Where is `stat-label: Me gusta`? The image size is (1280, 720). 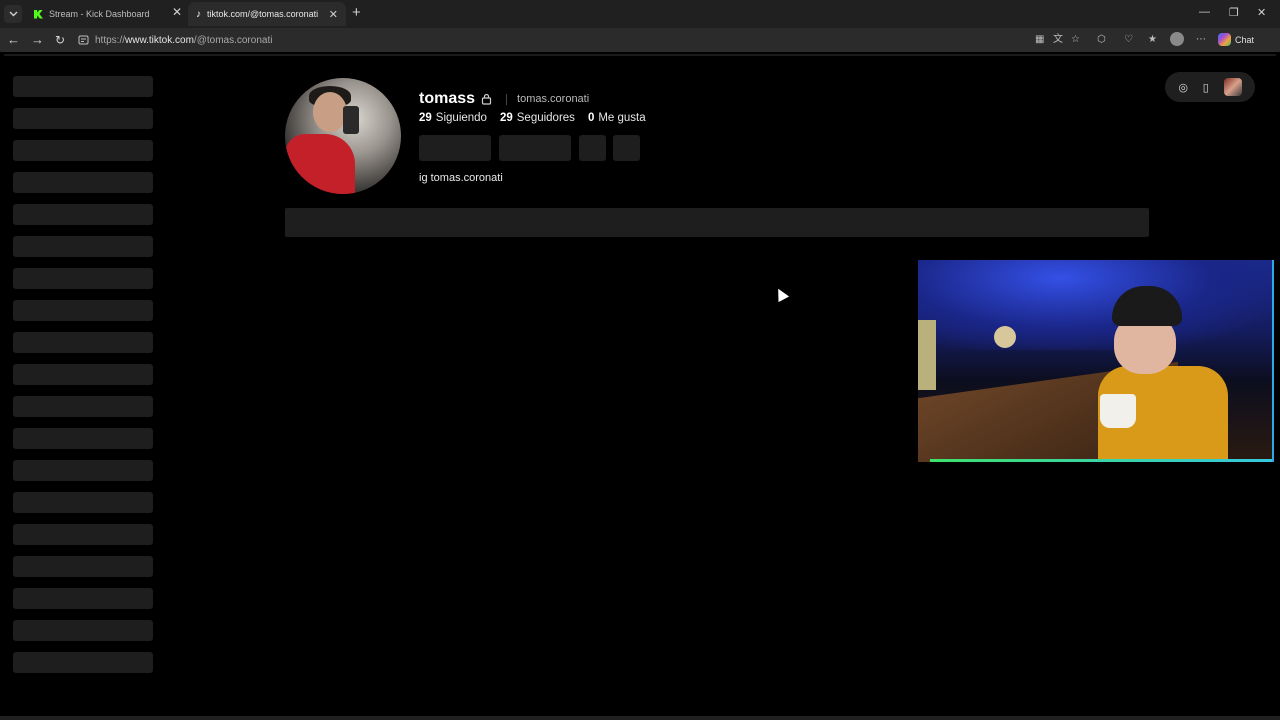
stat-label: Me gusta is located at coordinates (622, 118).